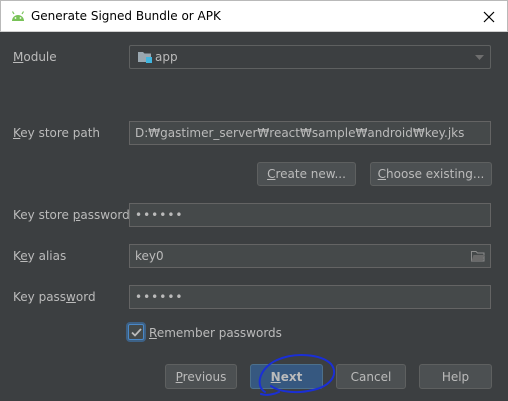 The image size is (508, 401). Describe the element at coordinates (145, 57) in the screenshot. I see `module-folder-icon` at that location.